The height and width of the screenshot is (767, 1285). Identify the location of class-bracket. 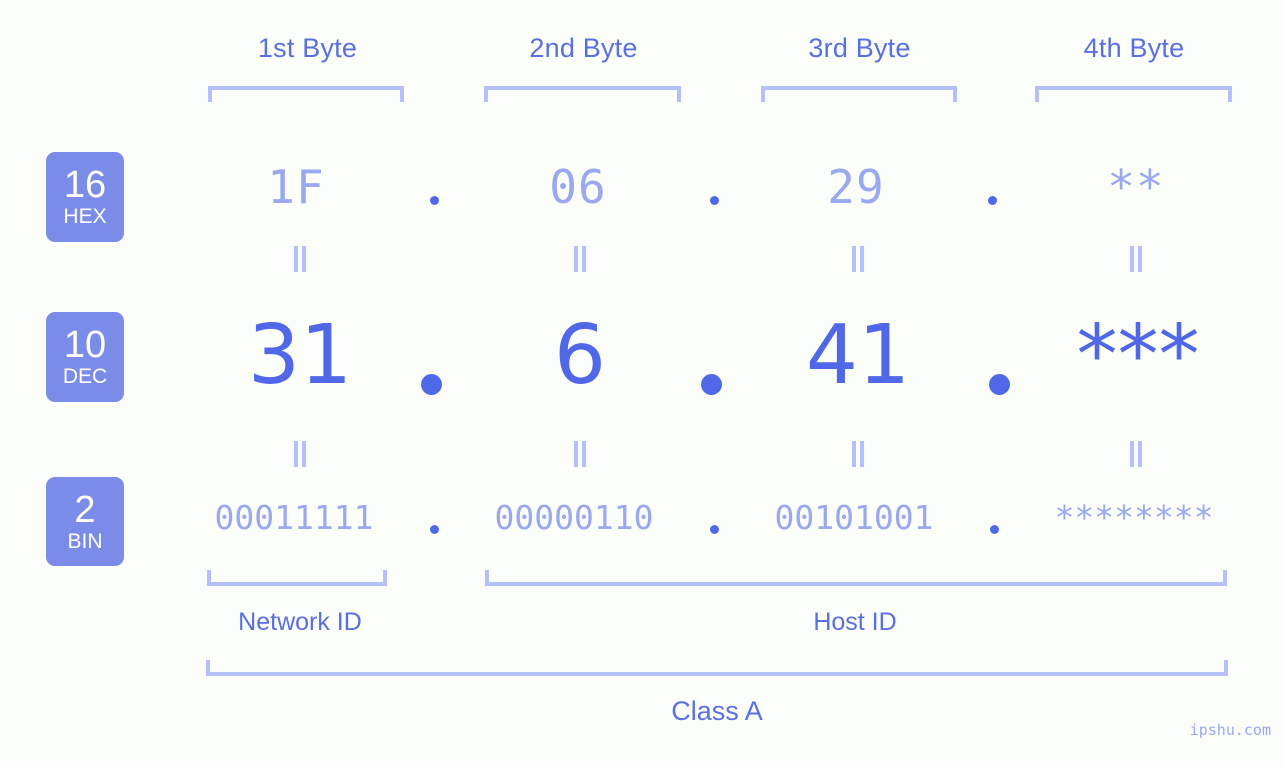
(717, 668).